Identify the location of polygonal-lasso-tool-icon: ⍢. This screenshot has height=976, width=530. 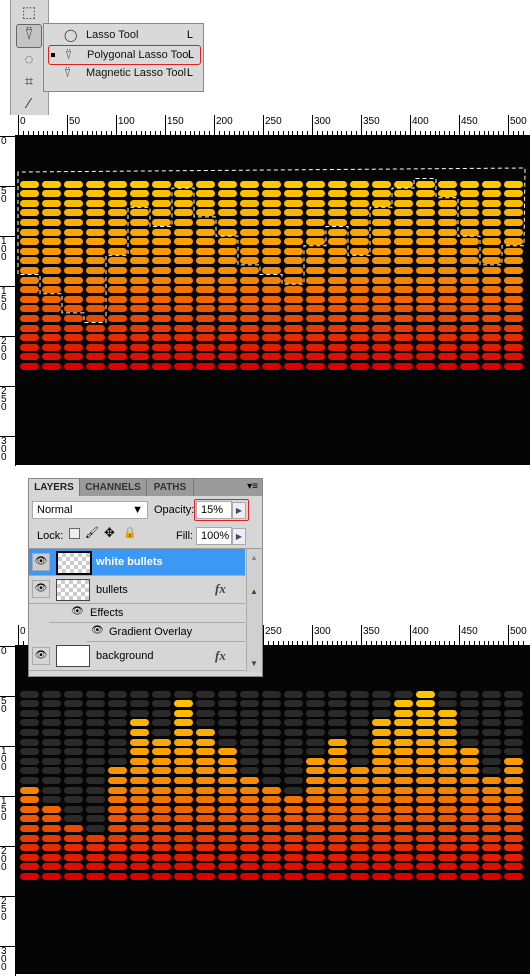
(29, 36).